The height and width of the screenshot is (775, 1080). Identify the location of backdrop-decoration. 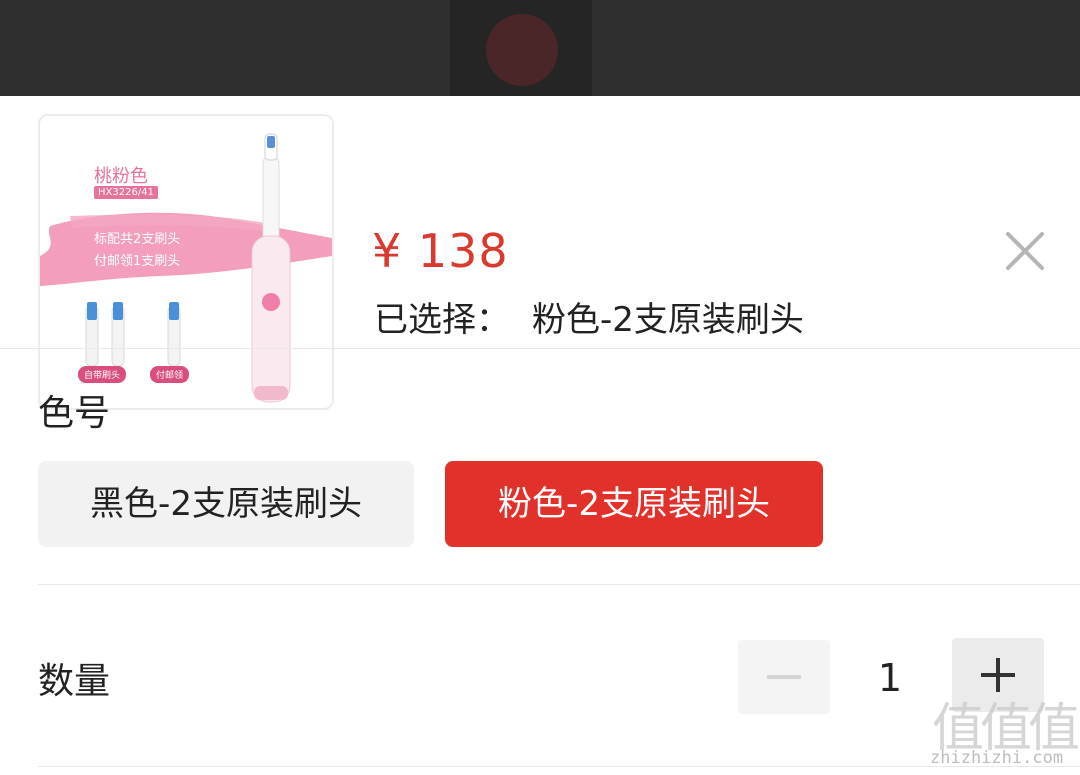
(522, 50).